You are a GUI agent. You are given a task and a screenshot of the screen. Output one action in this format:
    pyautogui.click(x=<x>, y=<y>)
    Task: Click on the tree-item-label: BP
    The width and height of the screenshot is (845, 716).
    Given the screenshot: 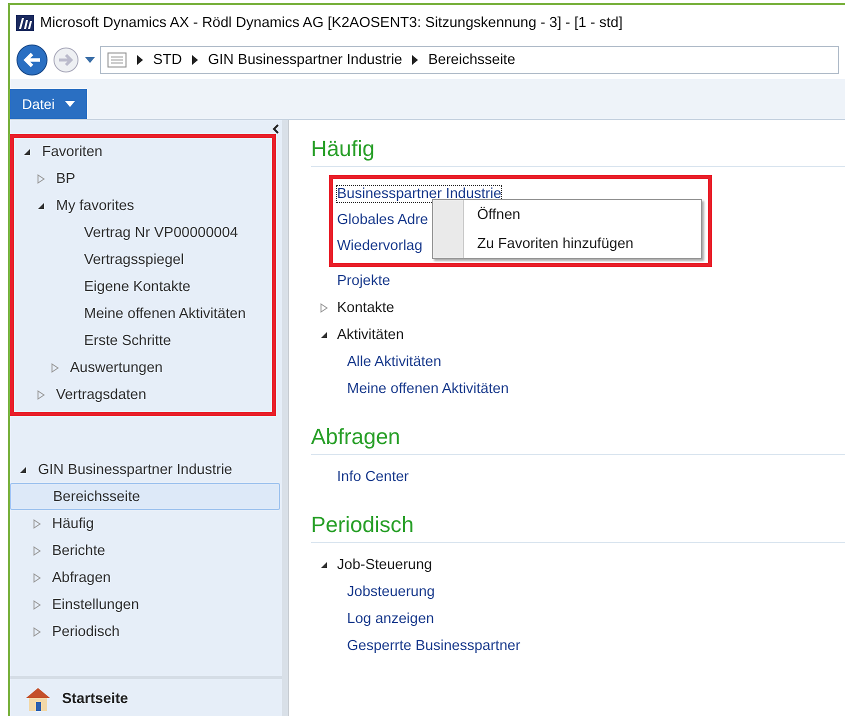 What is the action you would take?
    pyautogui.click(x=66, y=178)
    